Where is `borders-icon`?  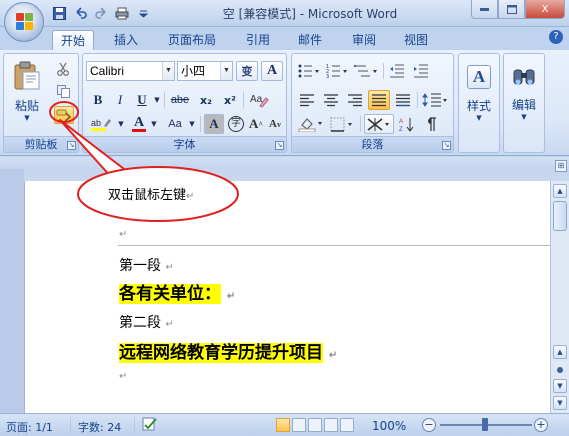
borders-icon is located at coordinates (343, 124).